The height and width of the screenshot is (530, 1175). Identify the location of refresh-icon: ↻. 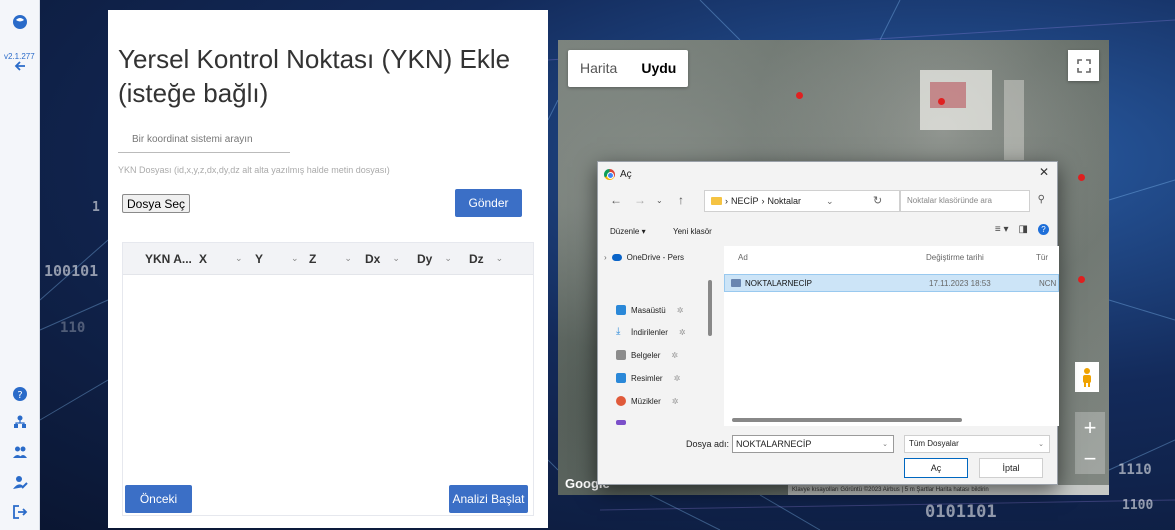
(877, 200).